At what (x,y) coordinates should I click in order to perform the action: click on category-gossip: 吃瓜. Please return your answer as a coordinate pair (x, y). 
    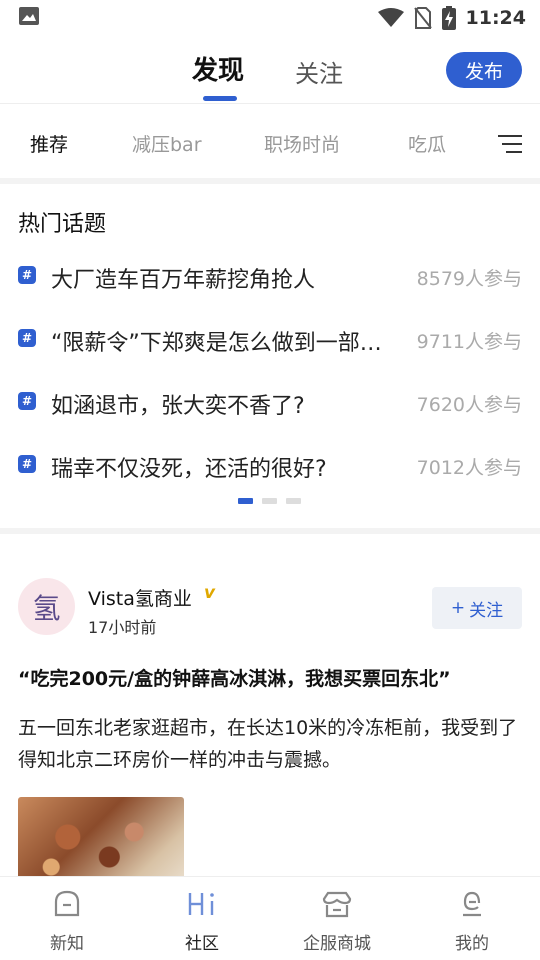
    Looking at the image, I should click on (427, 143).